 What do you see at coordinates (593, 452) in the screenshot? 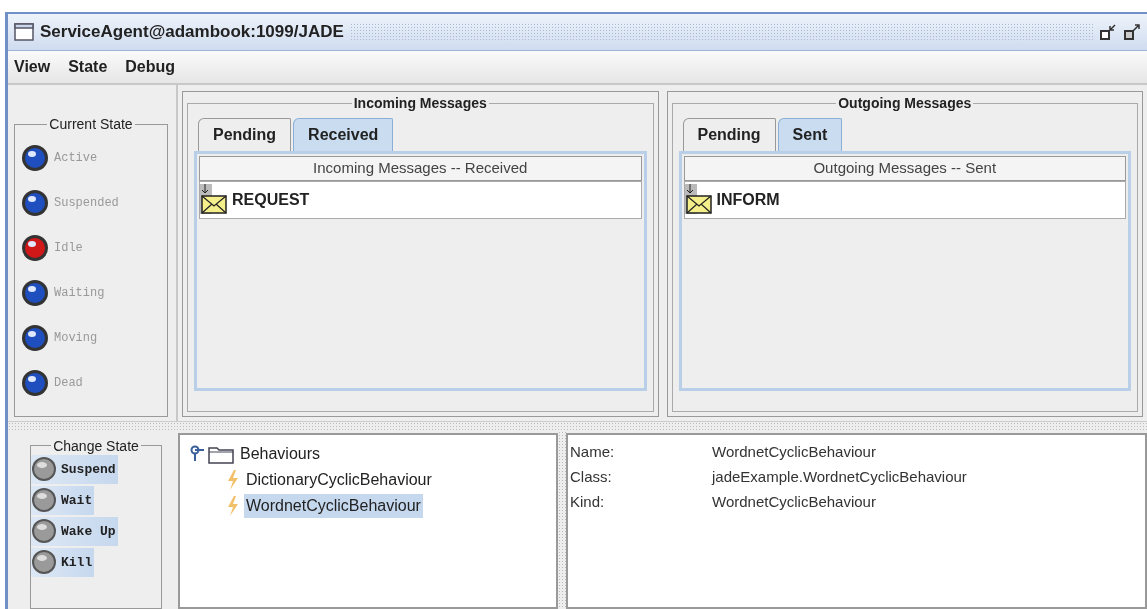
I see `field-label: Name:` at bounding box center [593, 452].